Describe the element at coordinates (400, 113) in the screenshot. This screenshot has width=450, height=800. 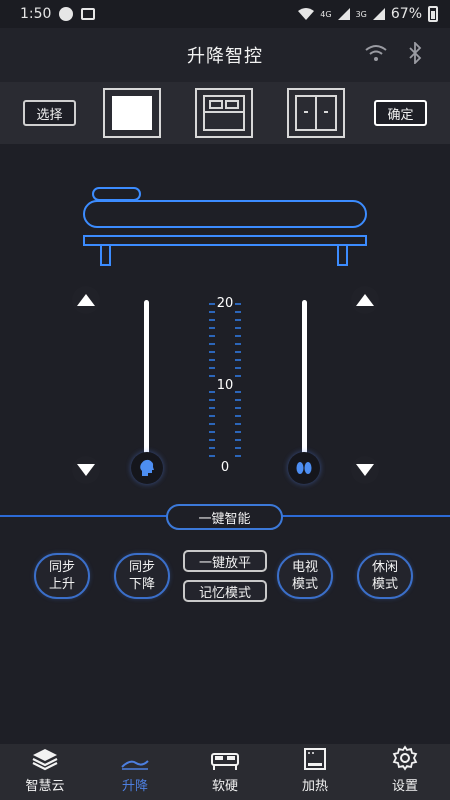
I see `confirm-button: 确定` at that location.